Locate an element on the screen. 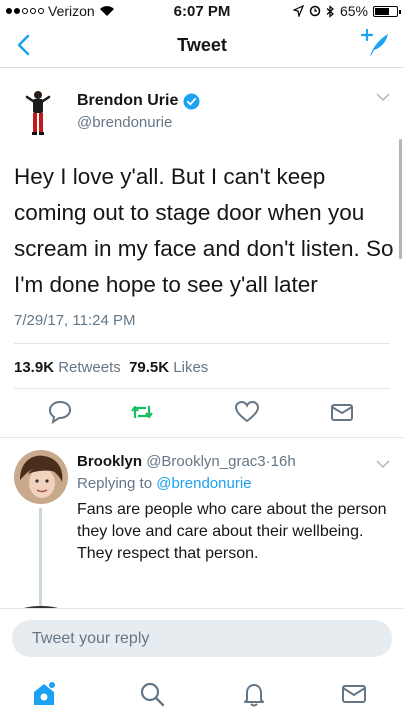  verified-badge-icon is located at coordinates (191, 101).